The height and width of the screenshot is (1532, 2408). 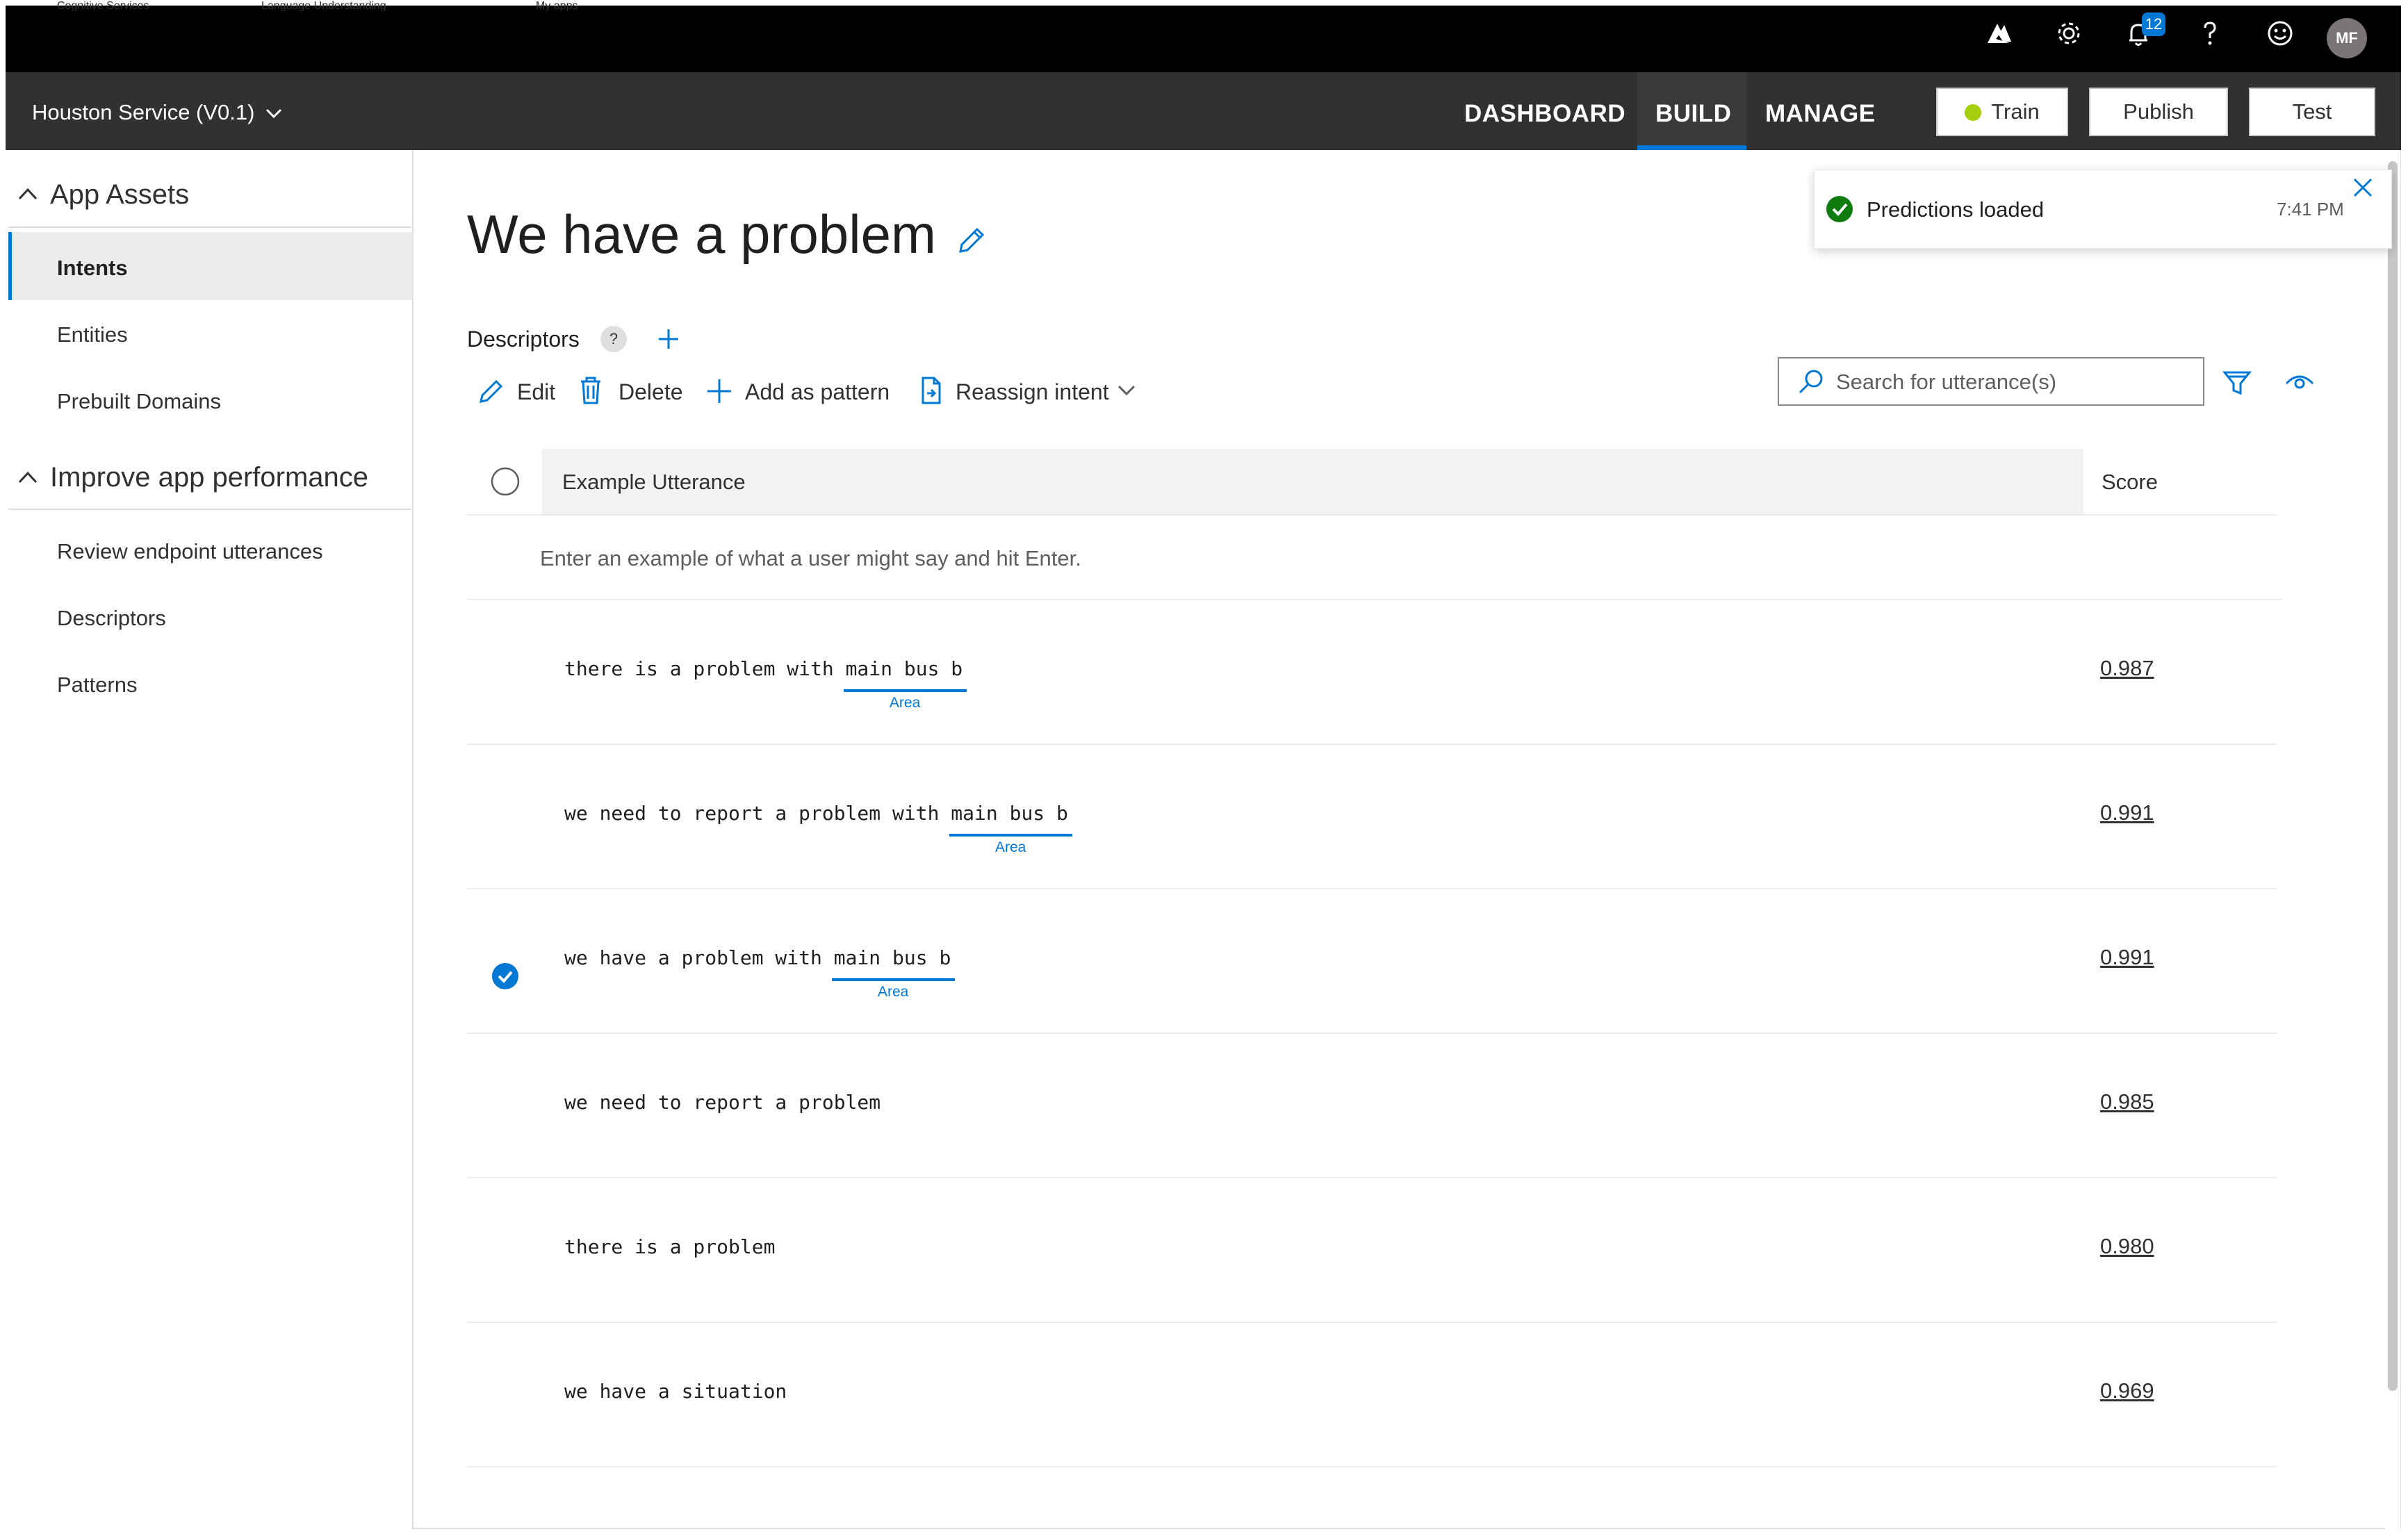 What do you see at coordinates (971, 241) in the screenshot?
I see `pencil-icon` at bounding box center [971, 241].